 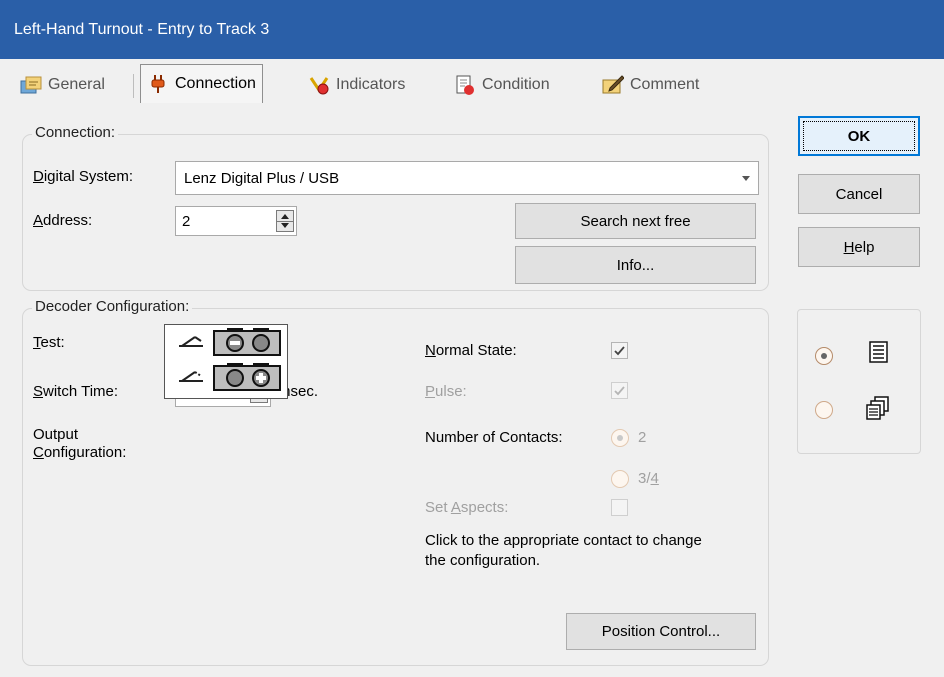 I want to click on address-stepper: 2, so click(x=236, y=221).